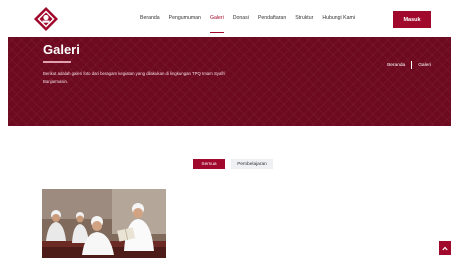 The width and height of the screenshot is (451, 261). I want to click on breadcrumb: Beranda Galeri, so click(409, 65).